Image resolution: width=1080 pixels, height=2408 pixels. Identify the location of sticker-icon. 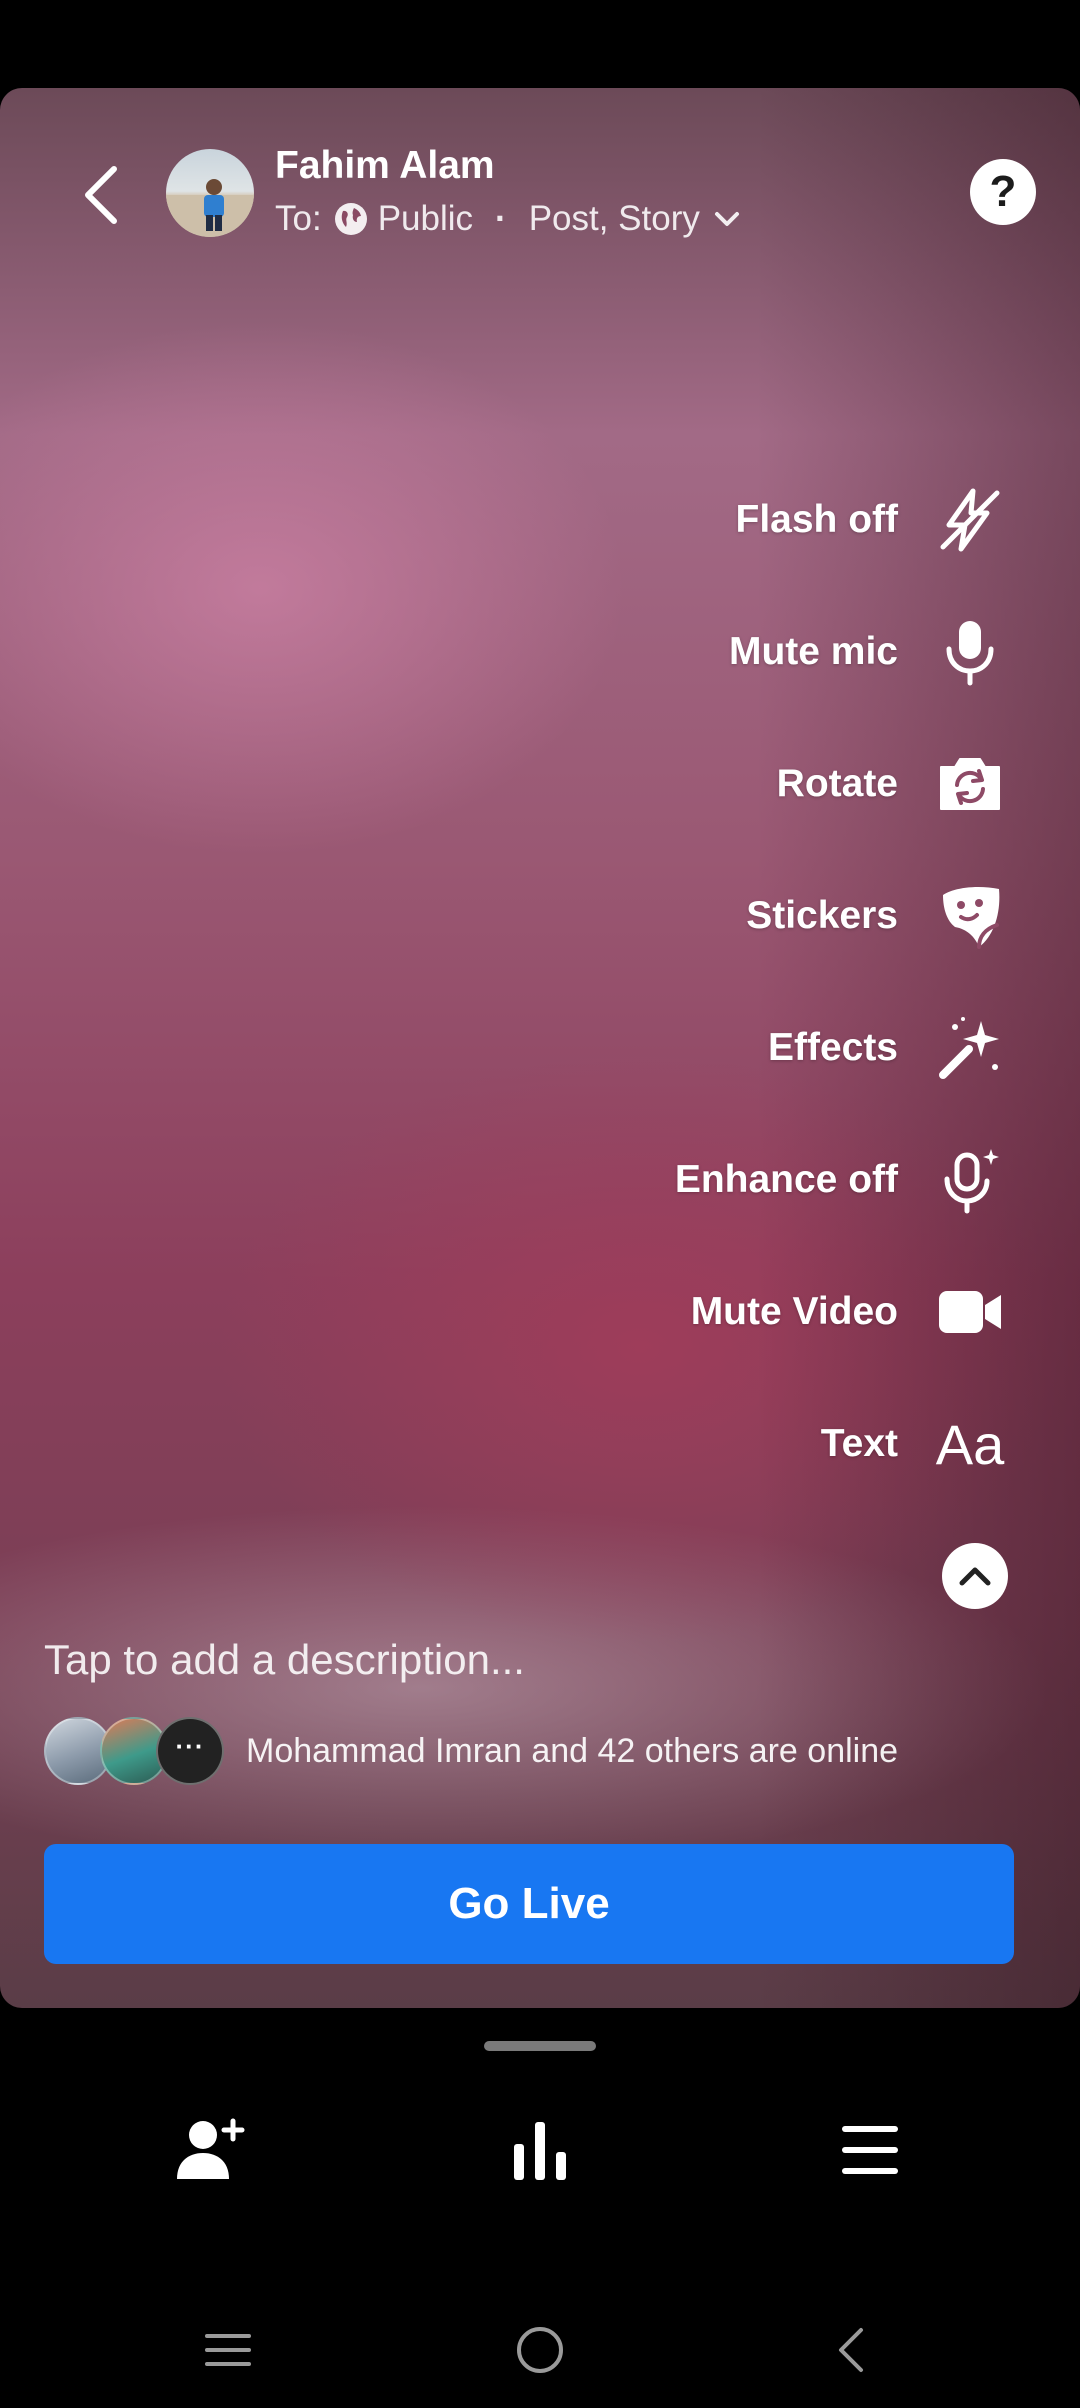
(970, 916).